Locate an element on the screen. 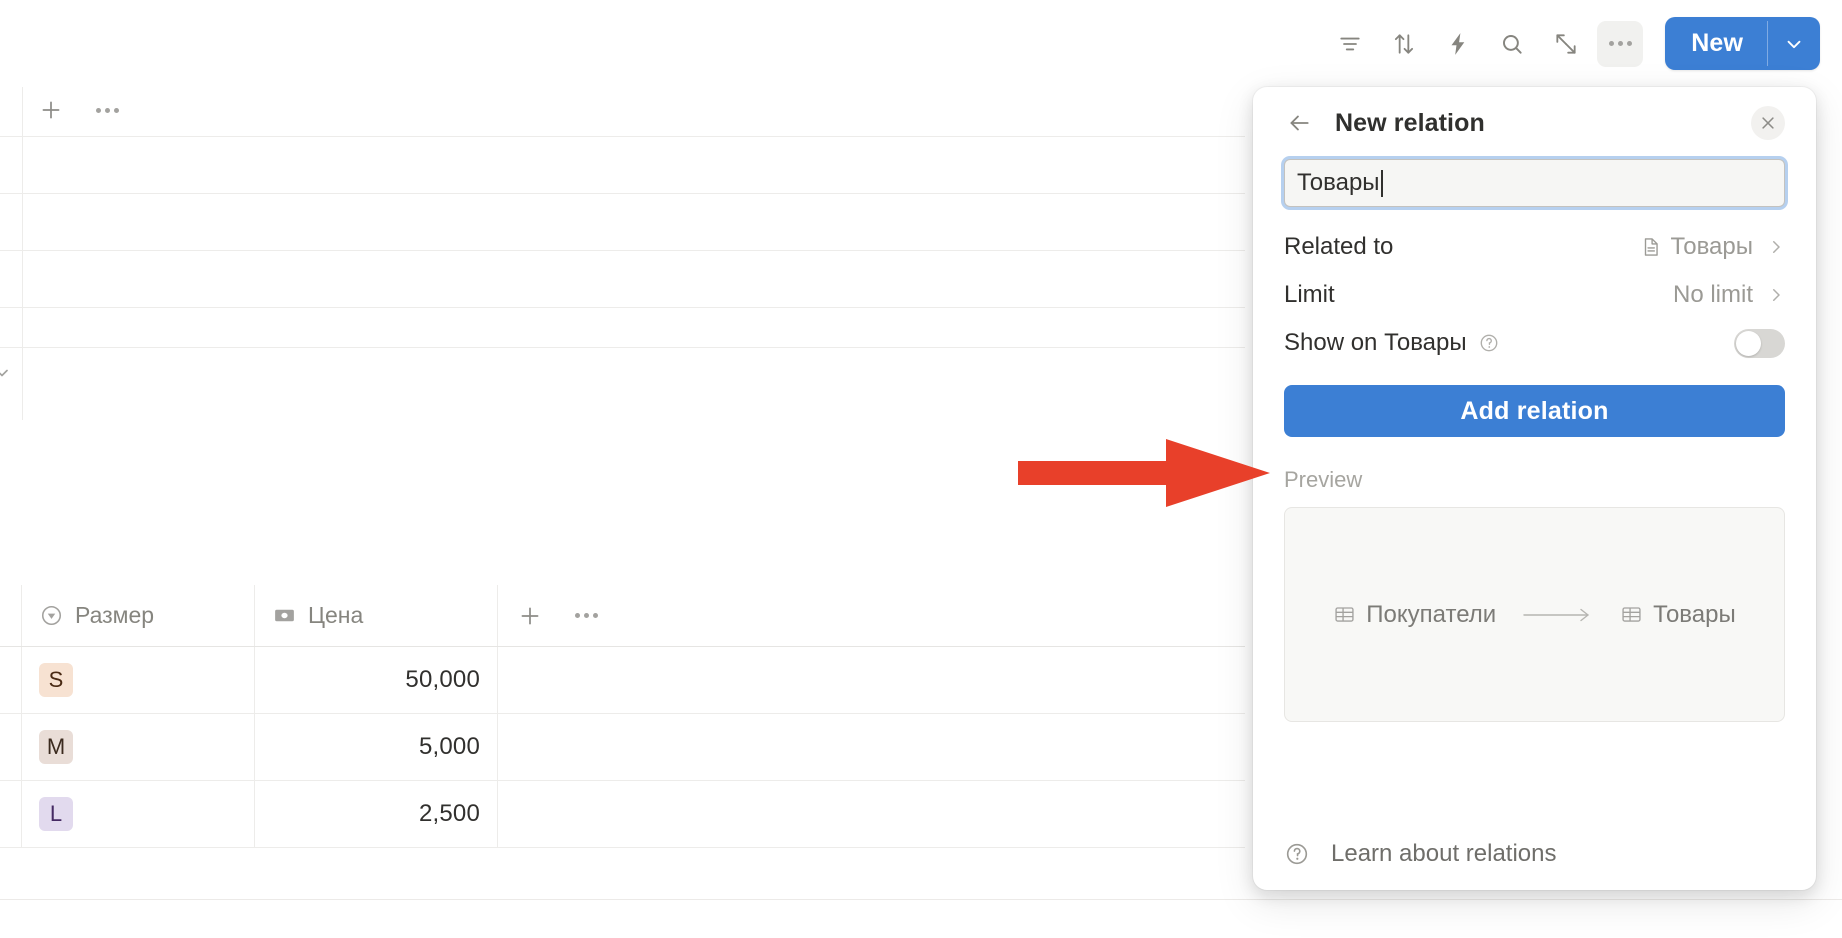 The width and height of the screenshot is (1842, 938). sort-icon is located at coordinates (1404, 44).